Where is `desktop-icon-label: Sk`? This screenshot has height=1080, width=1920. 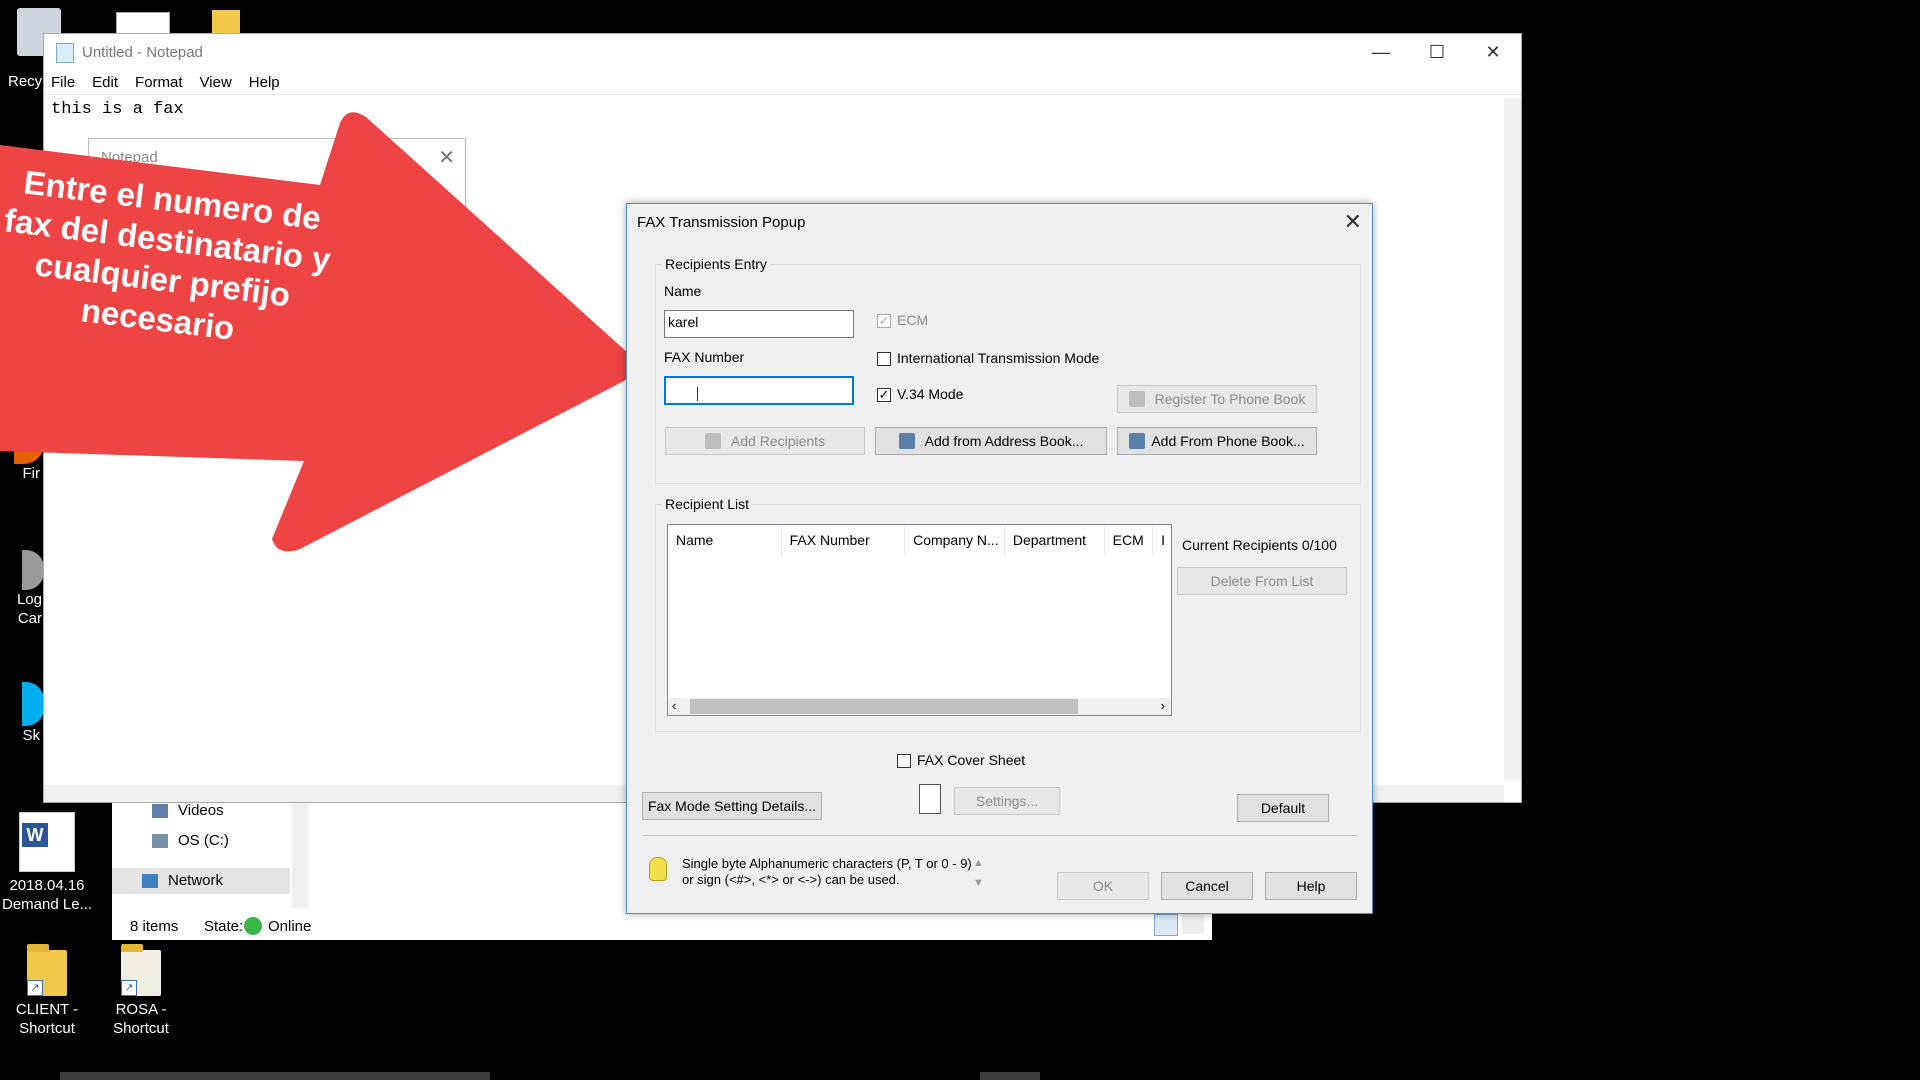
desktop-icon-label: Sk is located at coordinates (31, 735).